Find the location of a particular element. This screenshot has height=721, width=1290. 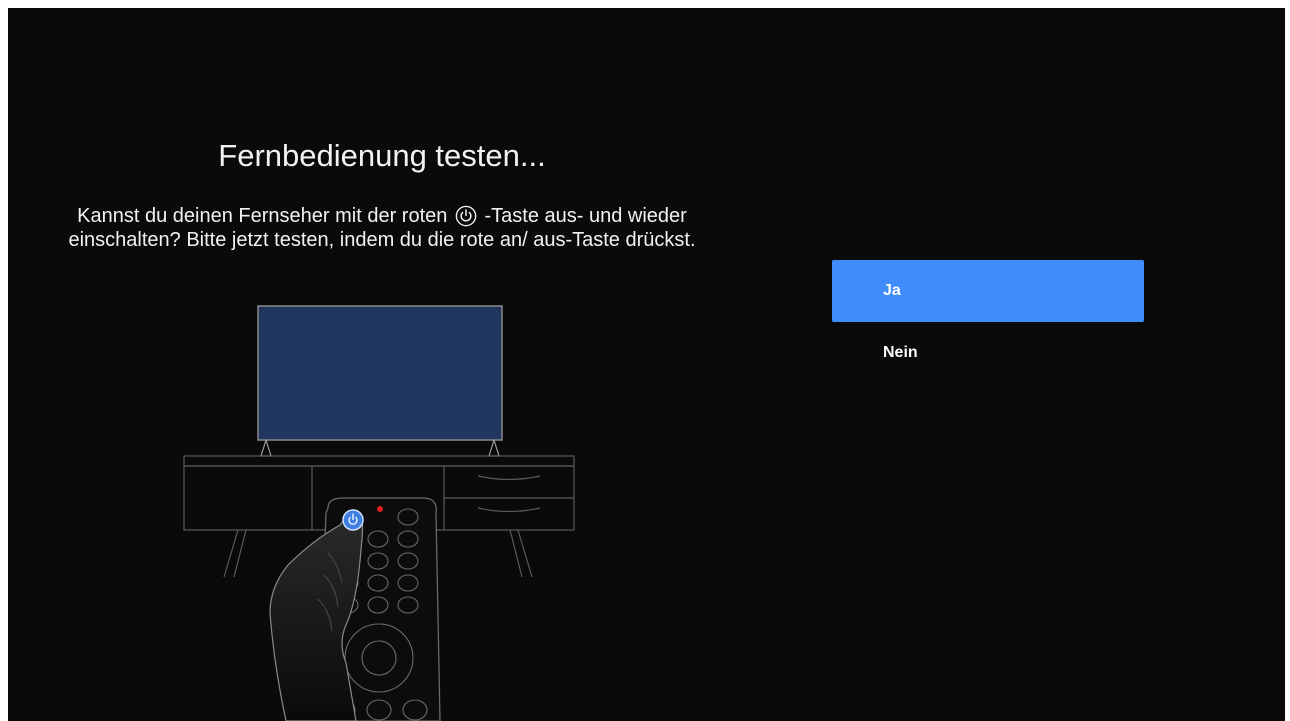

hand-icon is located at coordinates (316, 615).